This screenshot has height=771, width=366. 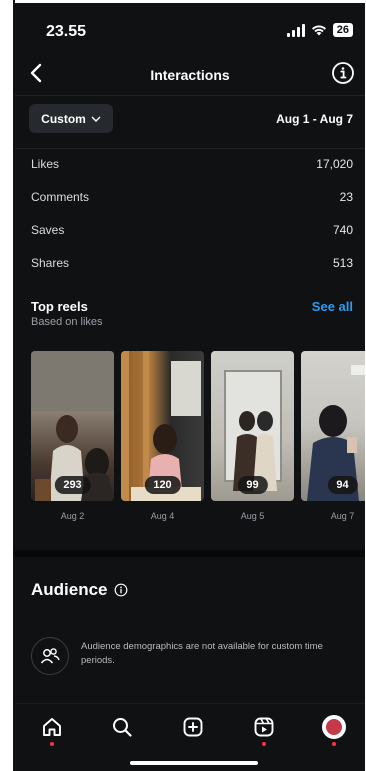 I want to click on metric-label: Likes, so click(x=45, y=164).